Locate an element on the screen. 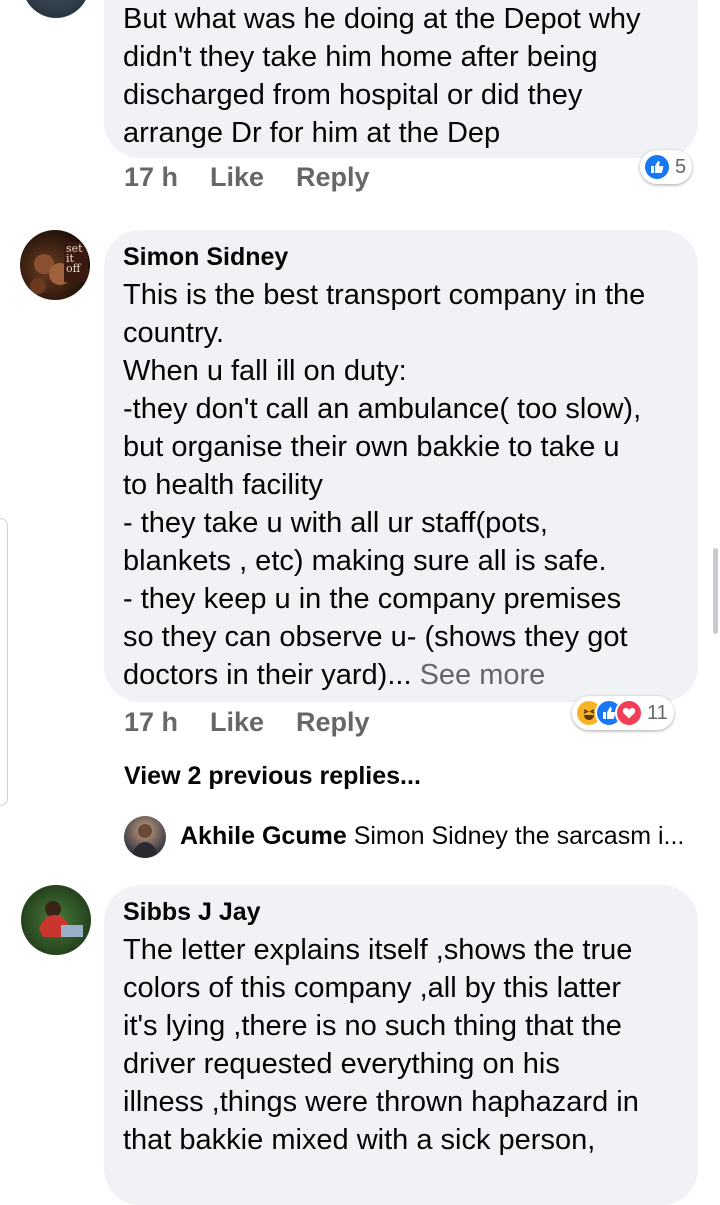  comment-author: Simon Sidney is located at coordinates (205, 257).